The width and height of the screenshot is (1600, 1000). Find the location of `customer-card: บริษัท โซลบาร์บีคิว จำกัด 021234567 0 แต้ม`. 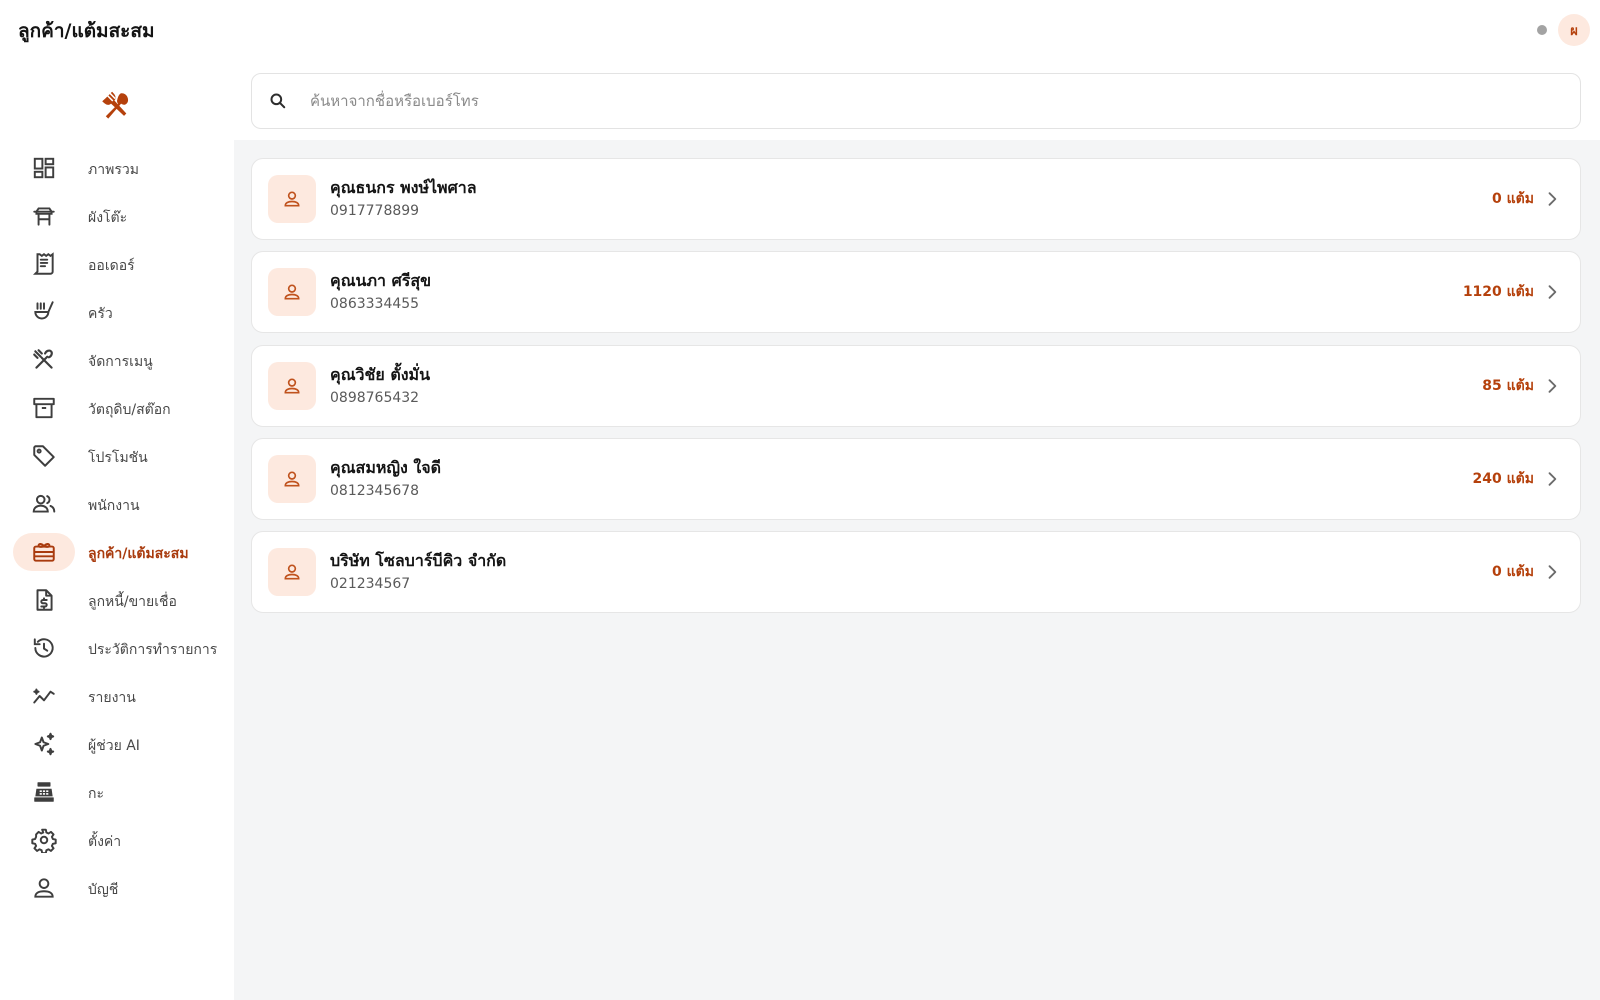

customer-card: บริษัท โซลบาร์บีคิว จำกัด 021234567 0 แต้ม is located at coordinates (916, 572).